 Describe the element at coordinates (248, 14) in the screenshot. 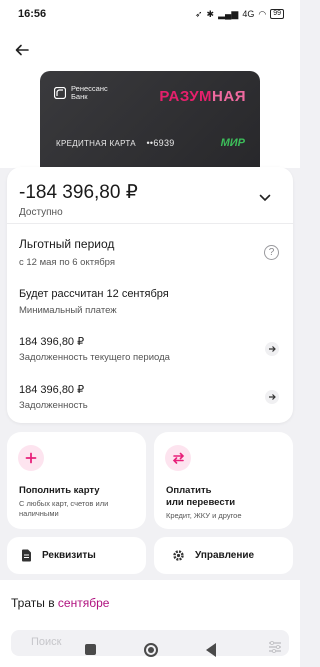

I see `network-type: 4G` at that location.